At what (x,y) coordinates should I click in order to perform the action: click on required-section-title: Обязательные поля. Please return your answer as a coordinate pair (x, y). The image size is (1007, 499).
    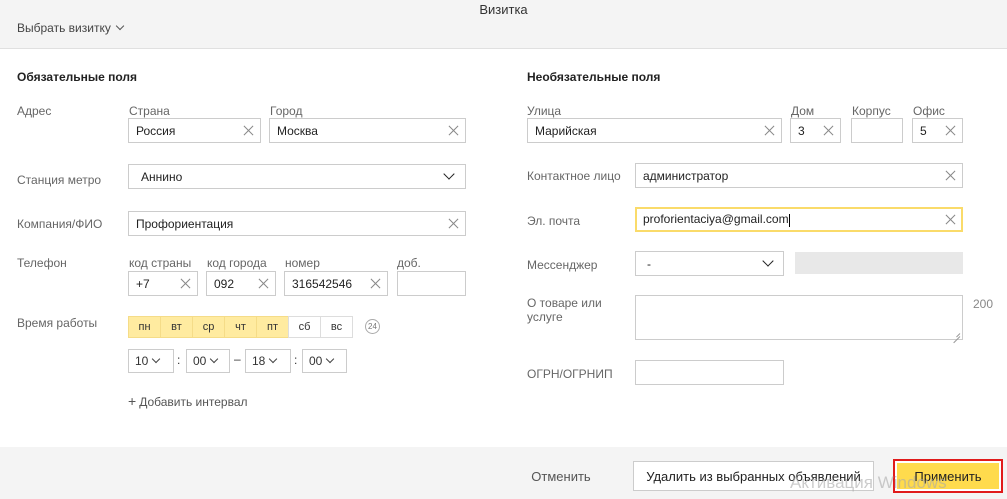
    Looking at the image, I should click on (77, 77).